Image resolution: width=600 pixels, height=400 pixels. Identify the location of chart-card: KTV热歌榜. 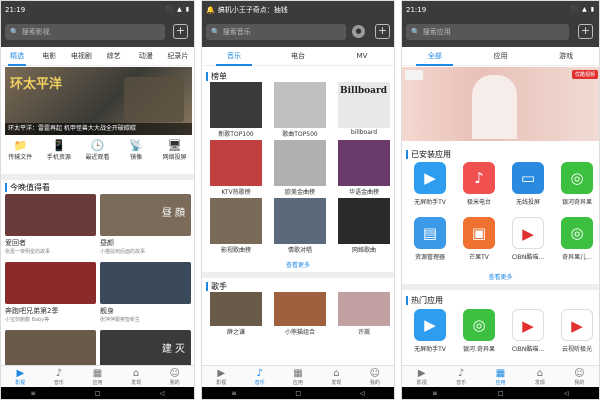
(236, 168).